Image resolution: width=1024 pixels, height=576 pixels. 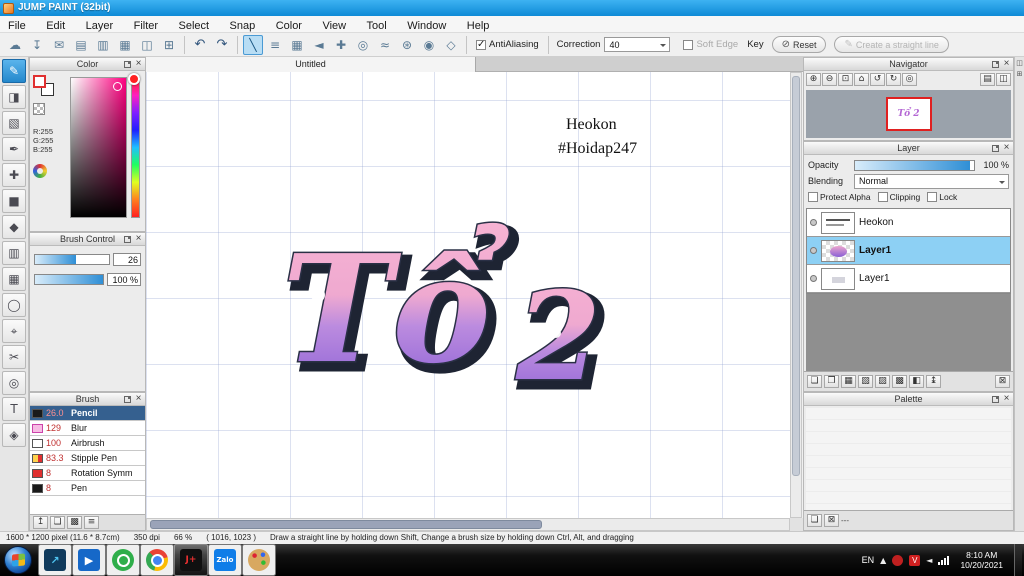 I want to click on rotate-ccw-icon: ↺, so click(x=877, y=79).